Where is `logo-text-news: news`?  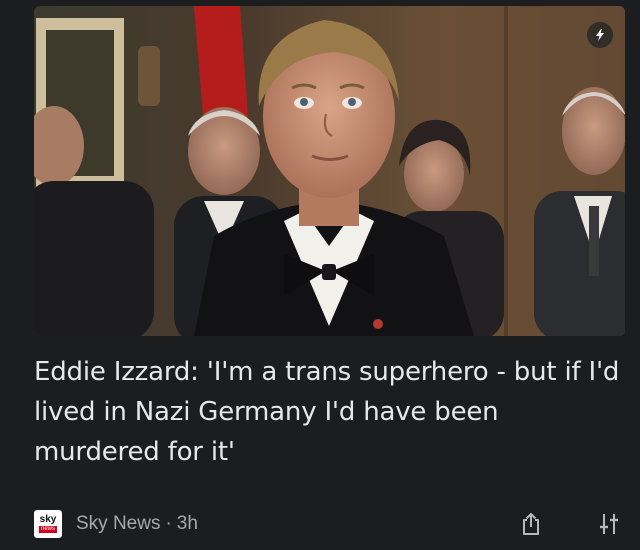 logo-text-news: news is located at coordinates (47, 529).